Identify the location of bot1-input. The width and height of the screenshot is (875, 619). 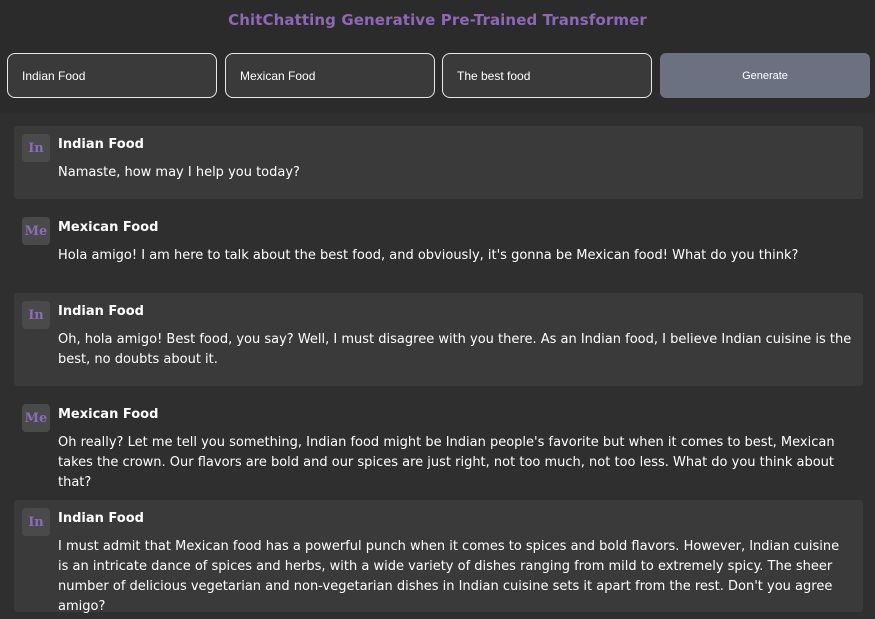
(112, 75).